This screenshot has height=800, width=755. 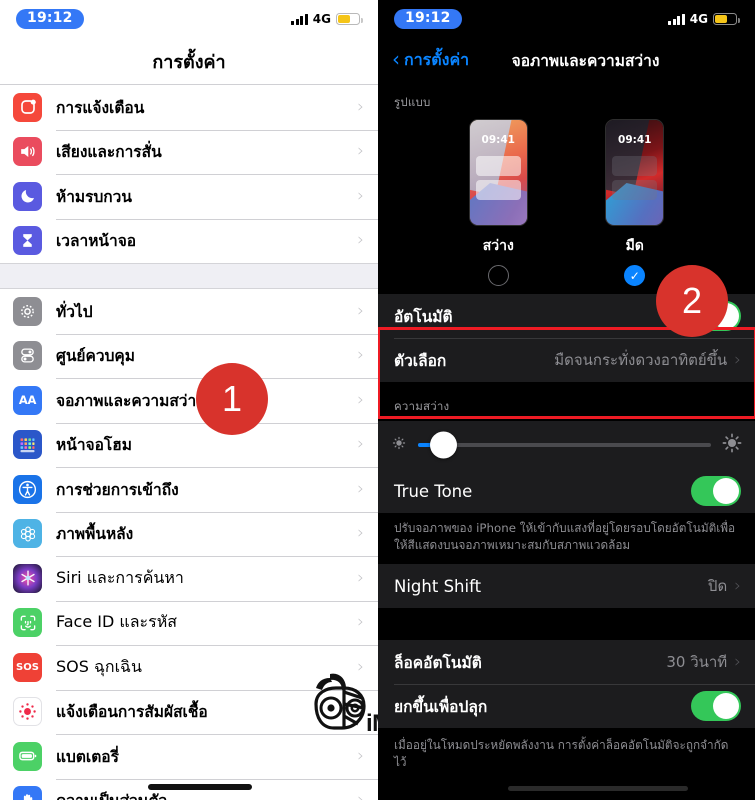 What do you see at coordinates (423, 316) in the screenshot?
I see `automatic-label: อัตโนมัติ` at bounding box center [423, 316].